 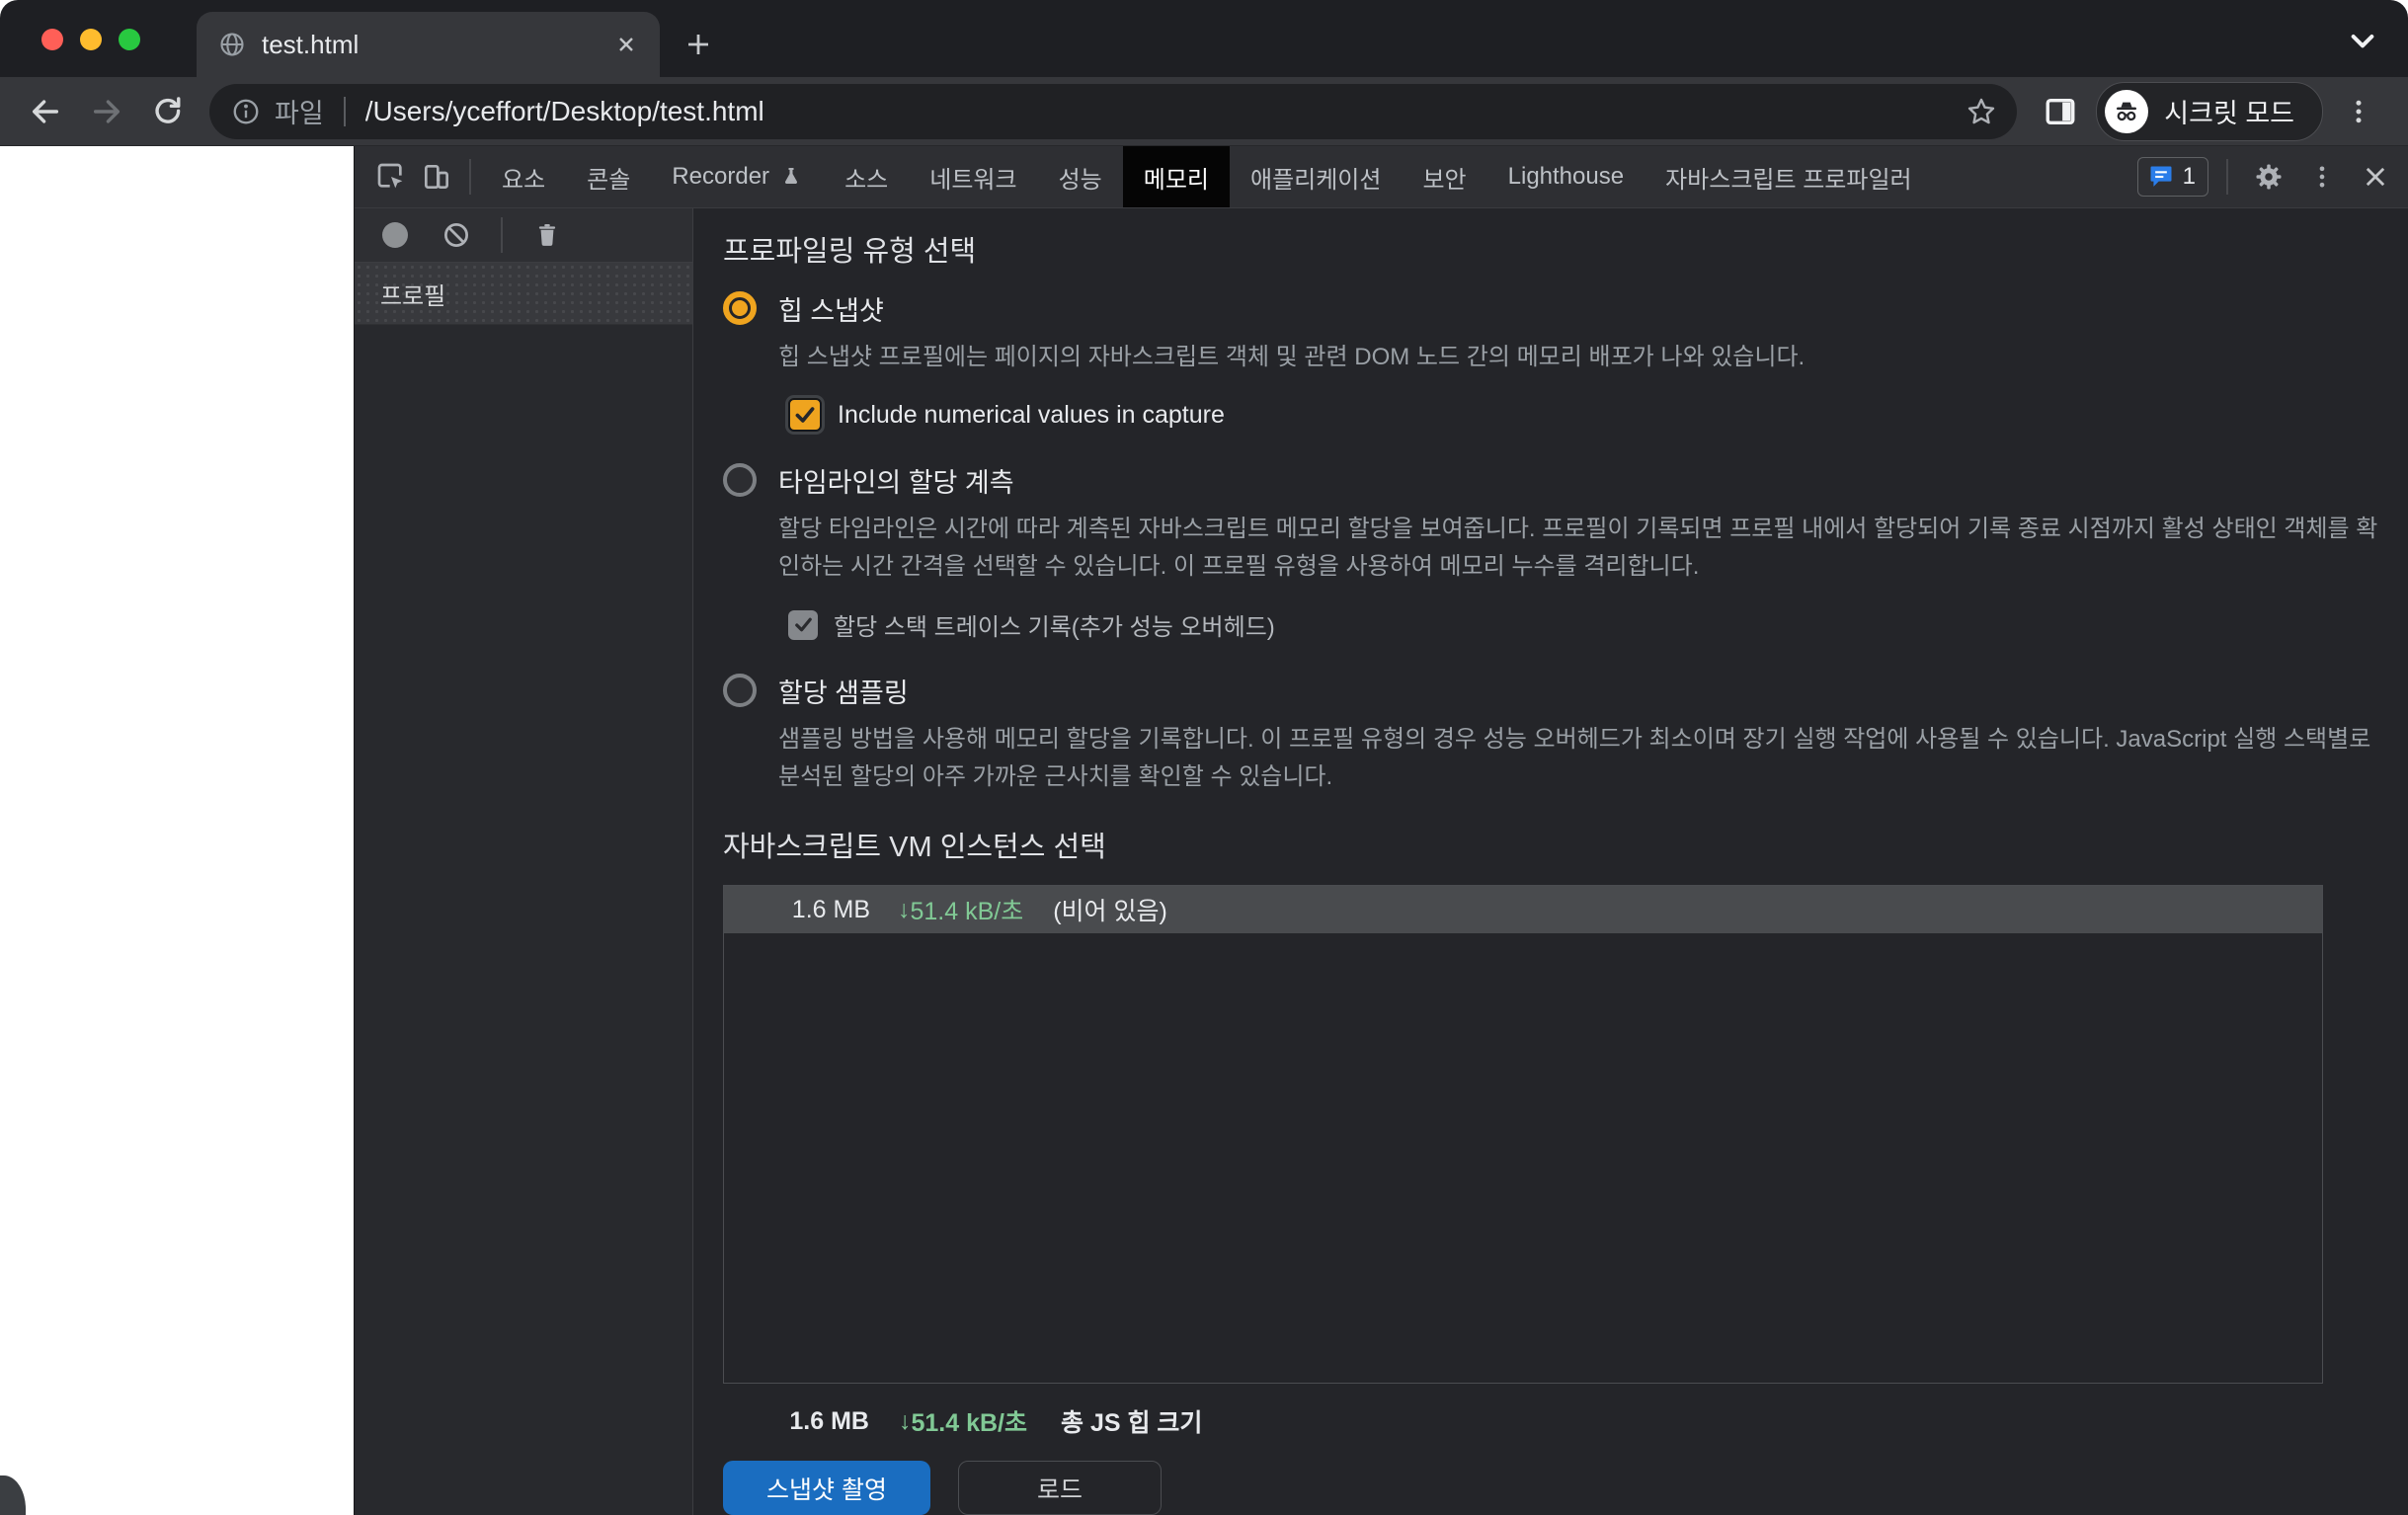 I want to click on vm-instance-note: (비어 있음), so click(x=1110, y=912).